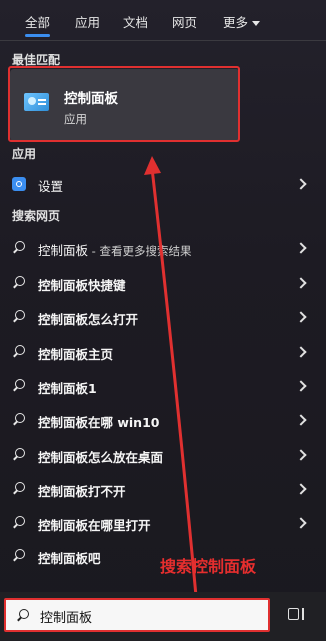 This screenshot has width=326, height=641. I want to click on search-bar-area: 控制面板, so click(163, 616).